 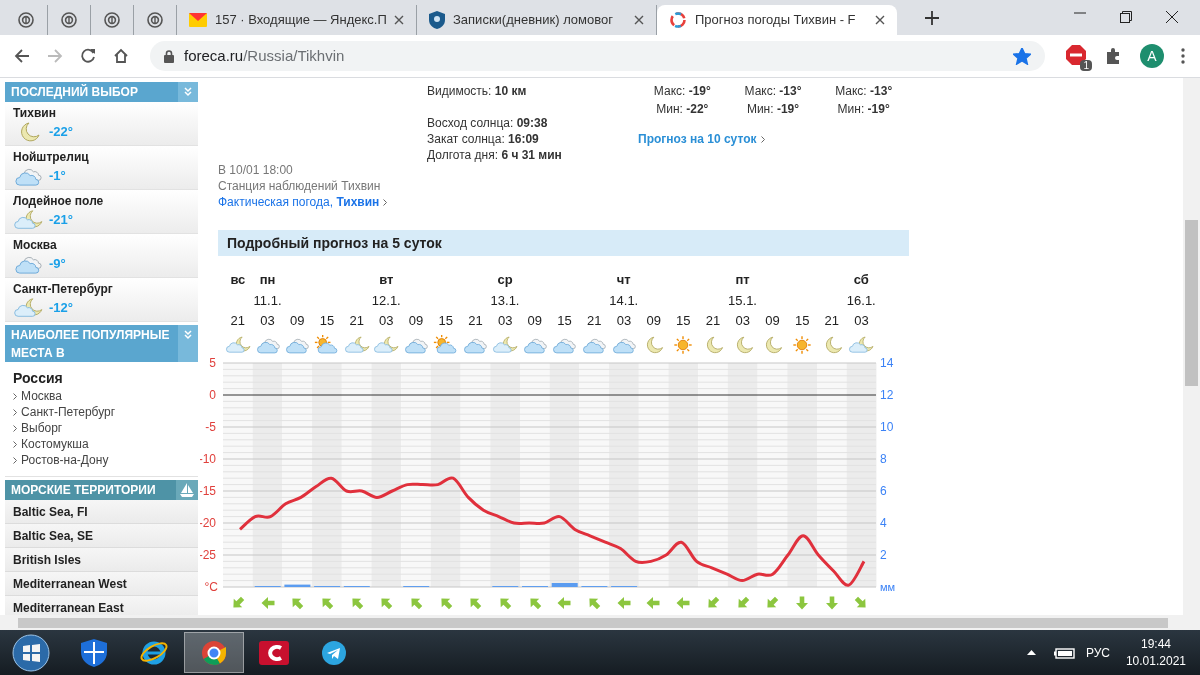 What do you see at coordinates (334, 652) in the screenshot?
I see `paper-plane-icon` at bounding box center [334, 652].